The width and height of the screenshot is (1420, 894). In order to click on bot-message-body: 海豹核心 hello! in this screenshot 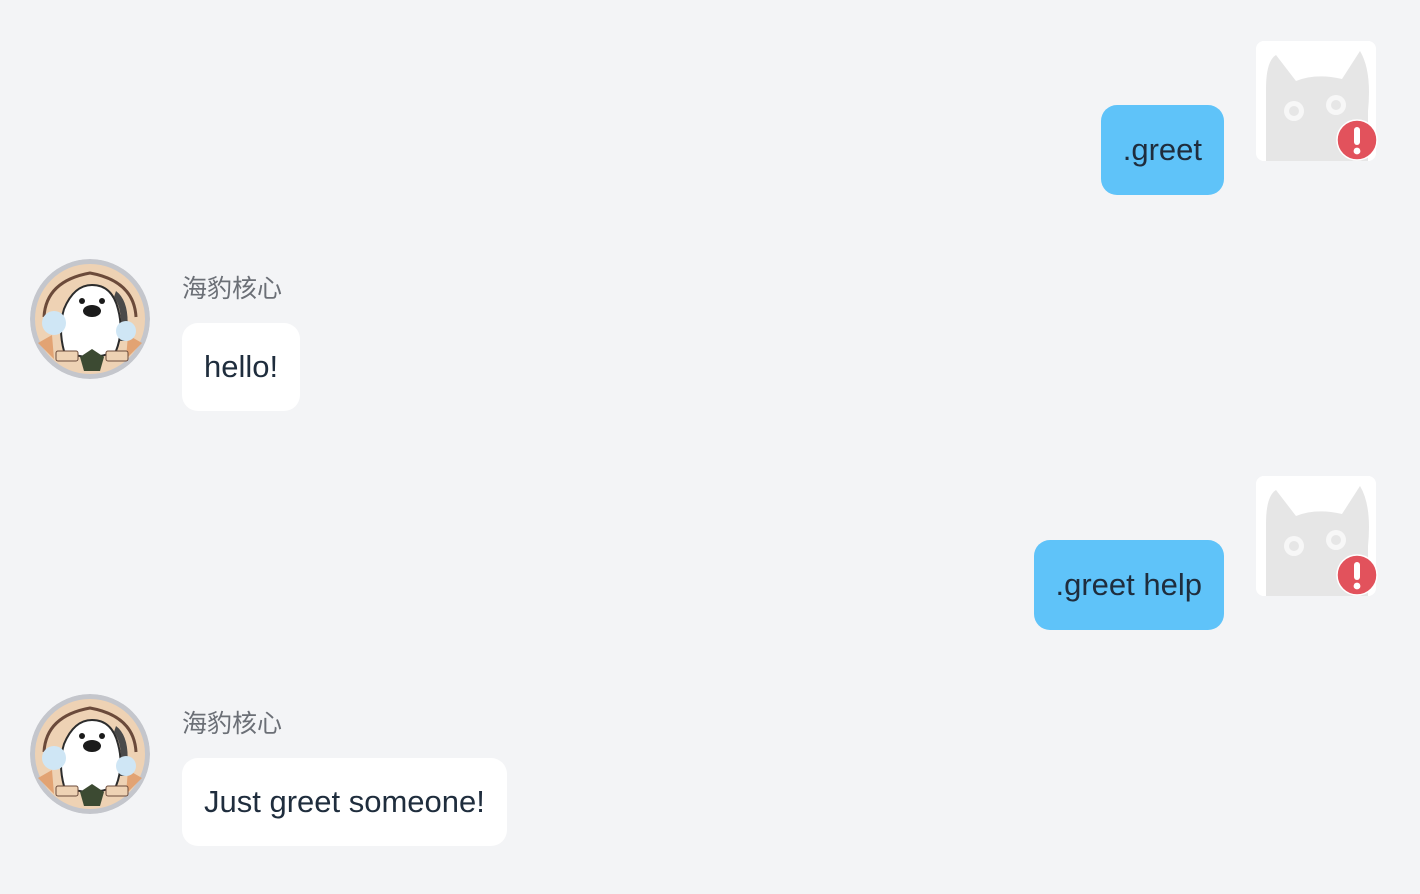, I will do `click(241, 342)`.